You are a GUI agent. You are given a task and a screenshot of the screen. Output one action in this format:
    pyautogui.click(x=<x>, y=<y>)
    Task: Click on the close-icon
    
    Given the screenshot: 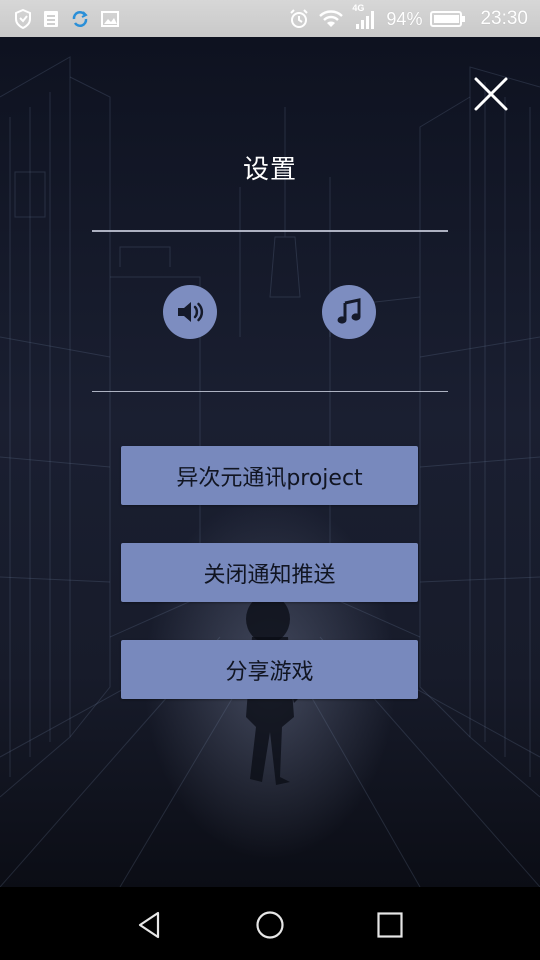 What is the action you would take?
    pyautogui.click(x=491, y=94)
    